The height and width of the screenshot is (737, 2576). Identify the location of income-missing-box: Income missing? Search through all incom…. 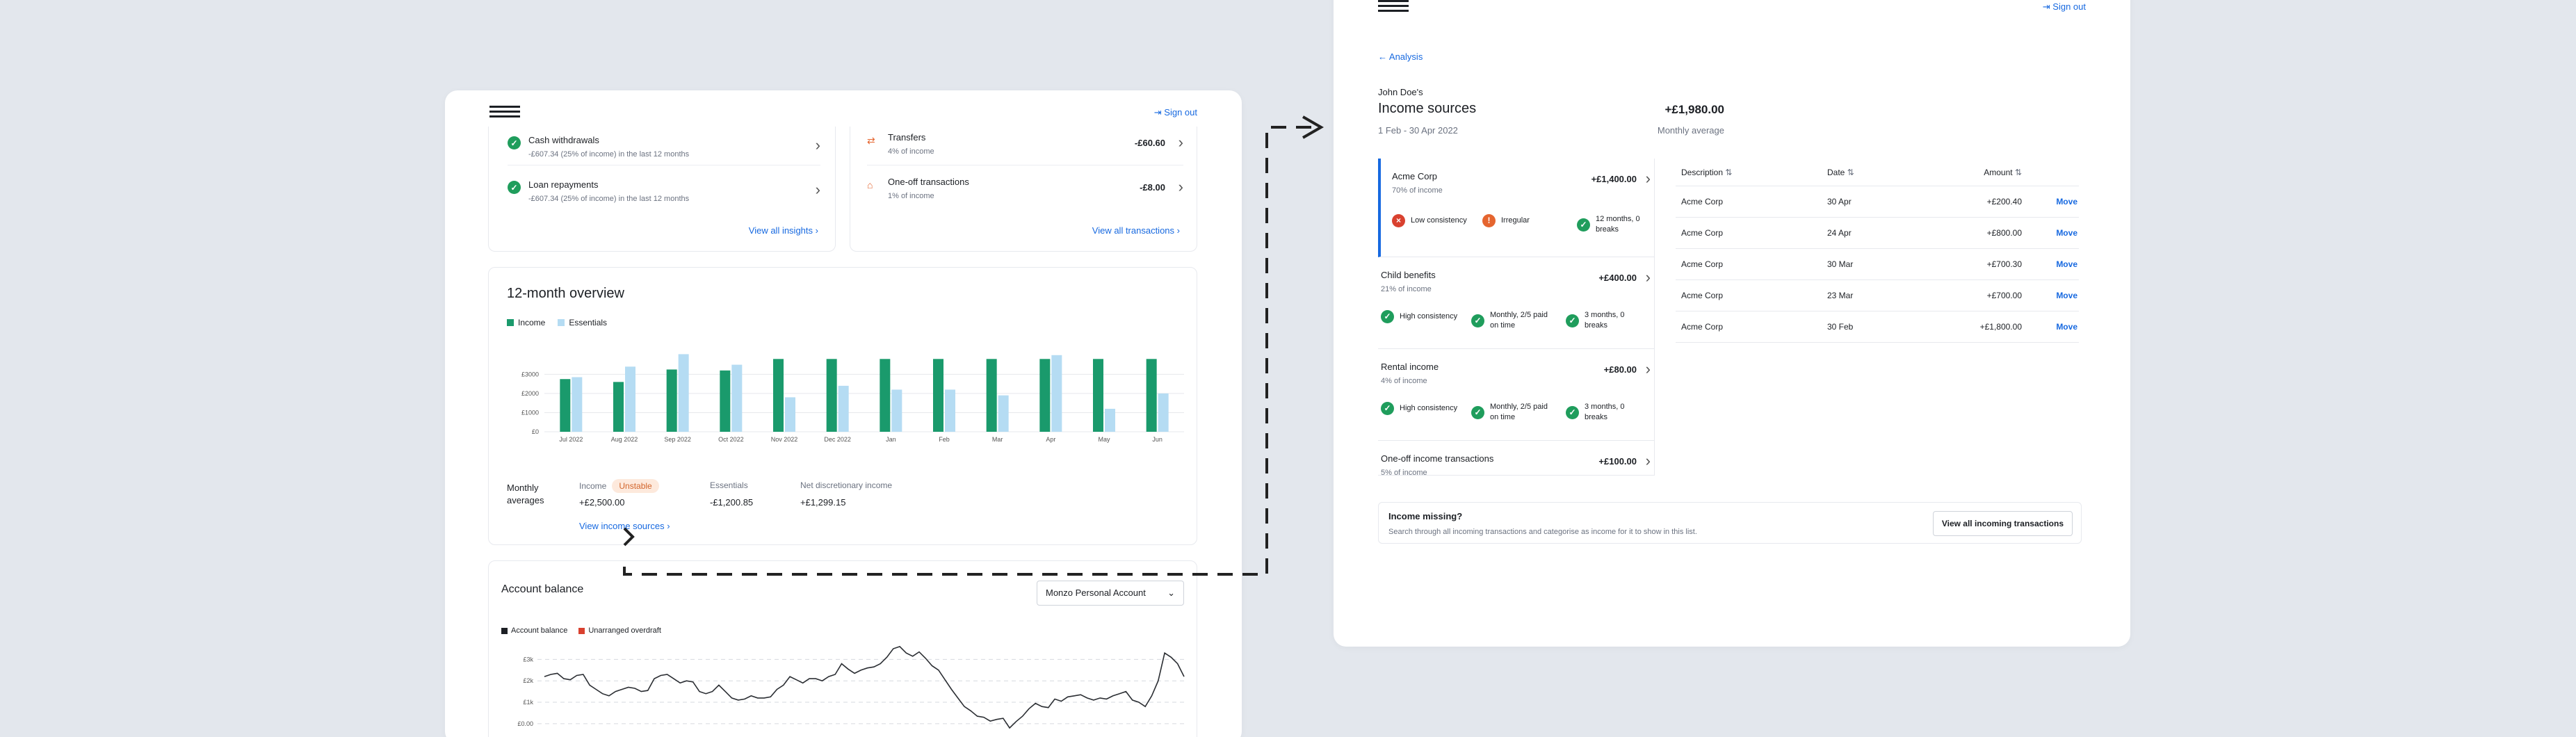
(1730, 523).